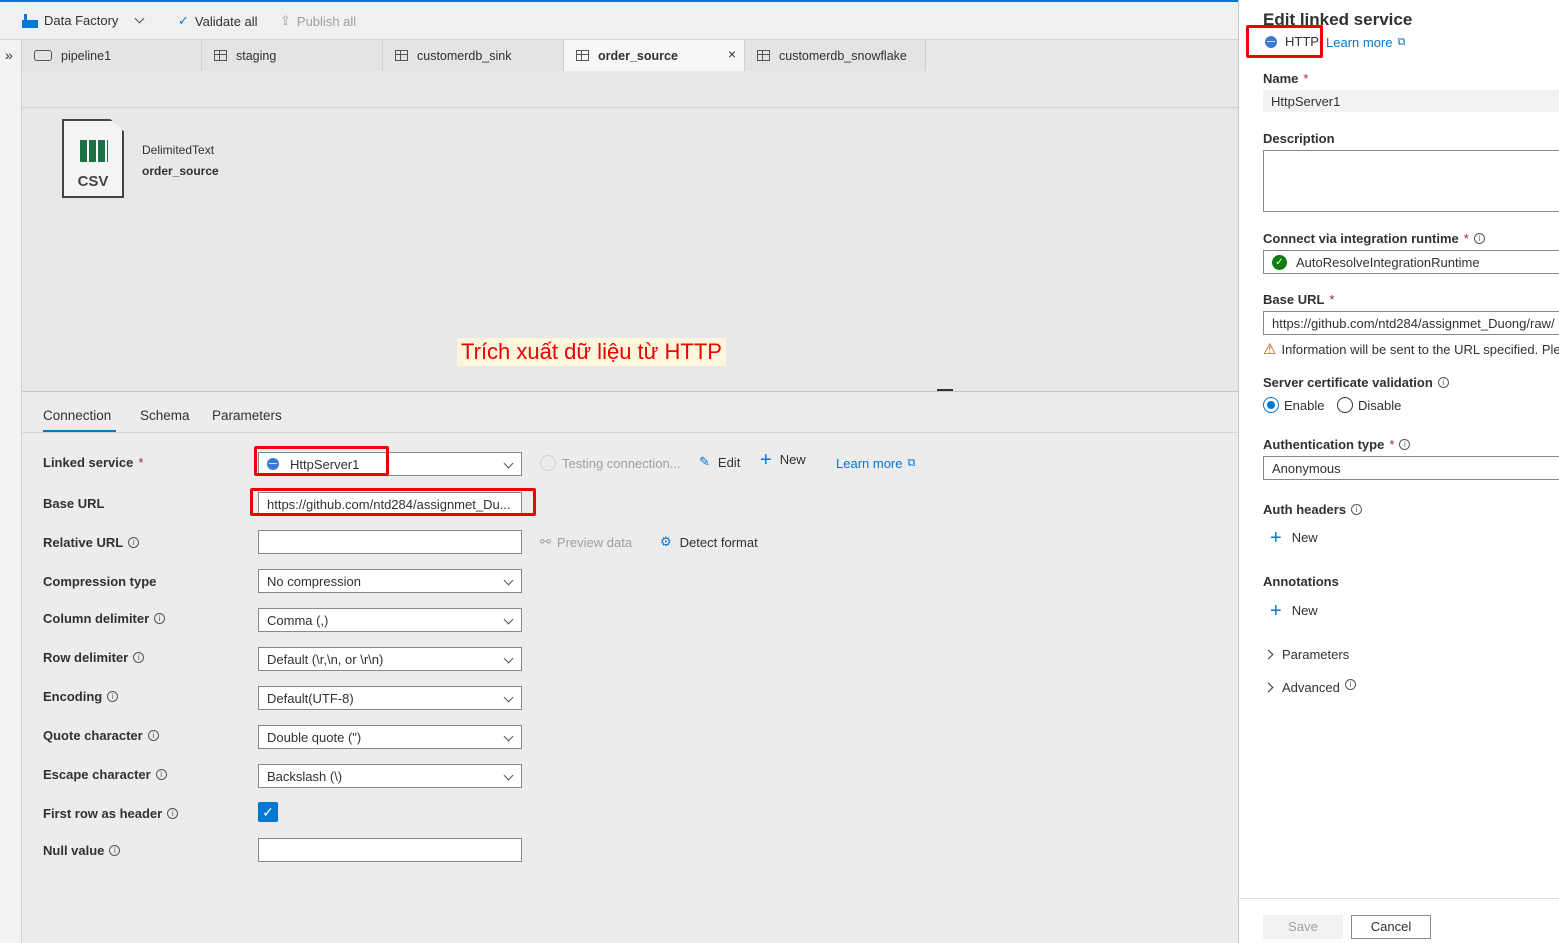  What do you see at coordinates (81, 696) in the screenshot?
I see `encoding-label: Encoding i` at bounding box center [81, 696].